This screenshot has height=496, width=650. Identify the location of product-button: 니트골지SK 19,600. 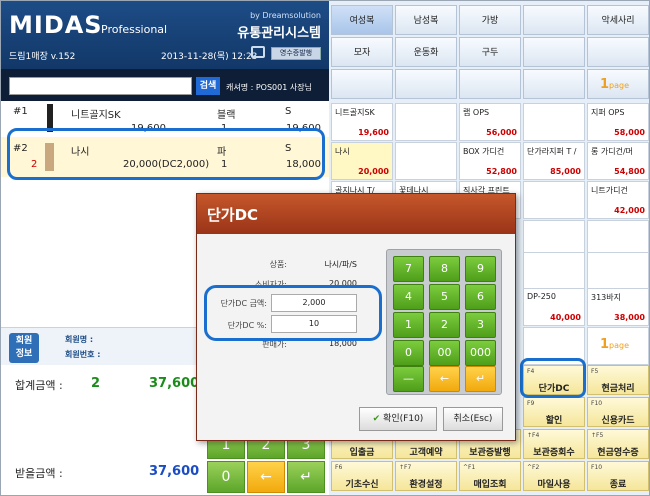
(362, 122).